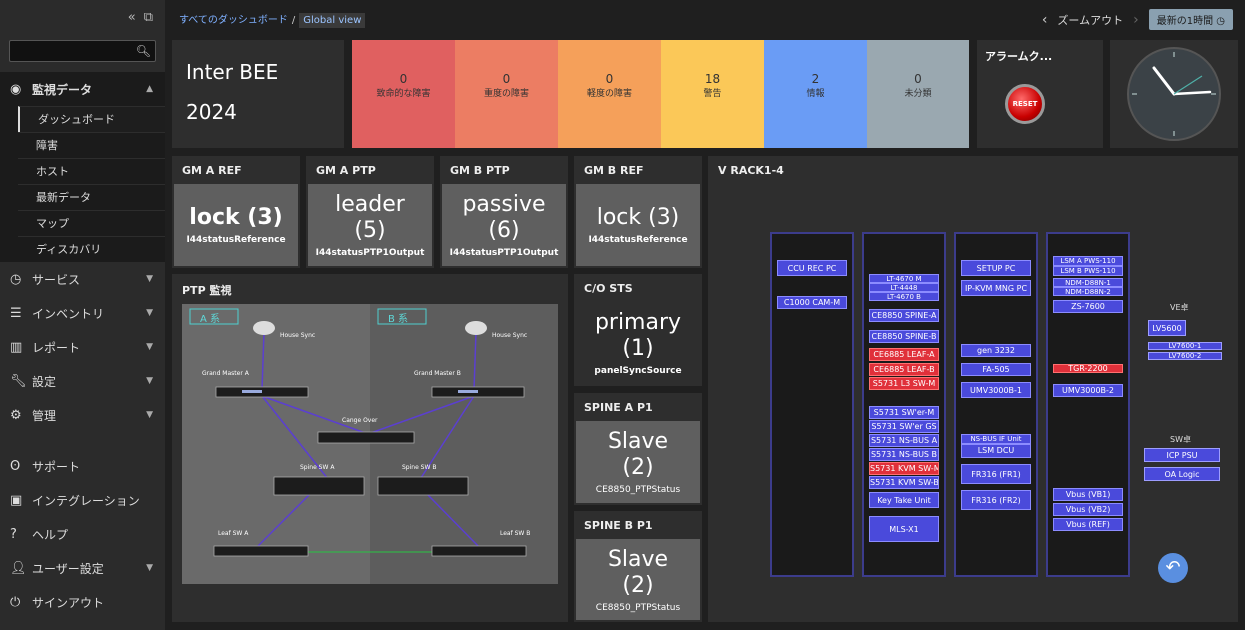 Image resolution: width=1245 pixels, height=630 pixels. What do you see at coordinates (1088, 368) in the screenshot?
I see `rack-device: TGR-2200` at bounding box center [1088, 368].